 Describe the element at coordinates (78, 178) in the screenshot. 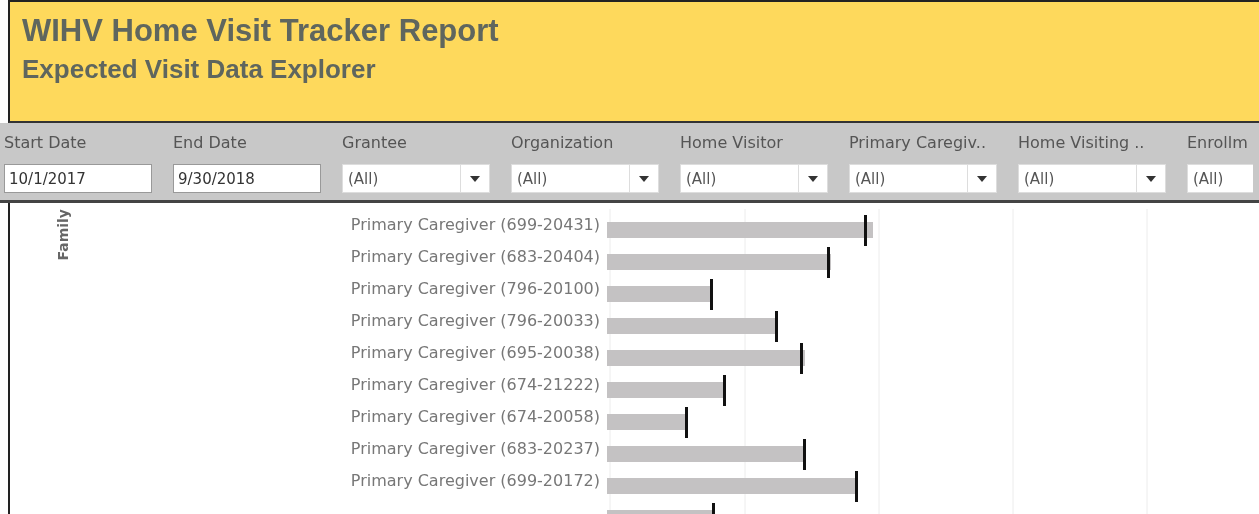

I see `date-field: 10/1/2017` at that location.